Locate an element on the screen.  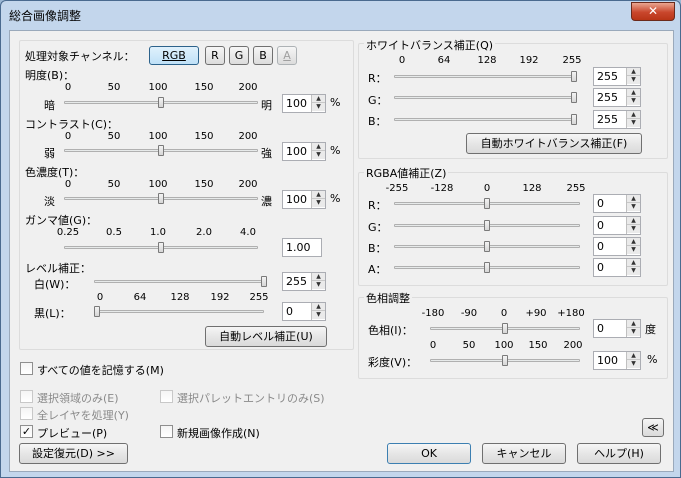
rgba-b-slider is located at coordinates (487, 247).